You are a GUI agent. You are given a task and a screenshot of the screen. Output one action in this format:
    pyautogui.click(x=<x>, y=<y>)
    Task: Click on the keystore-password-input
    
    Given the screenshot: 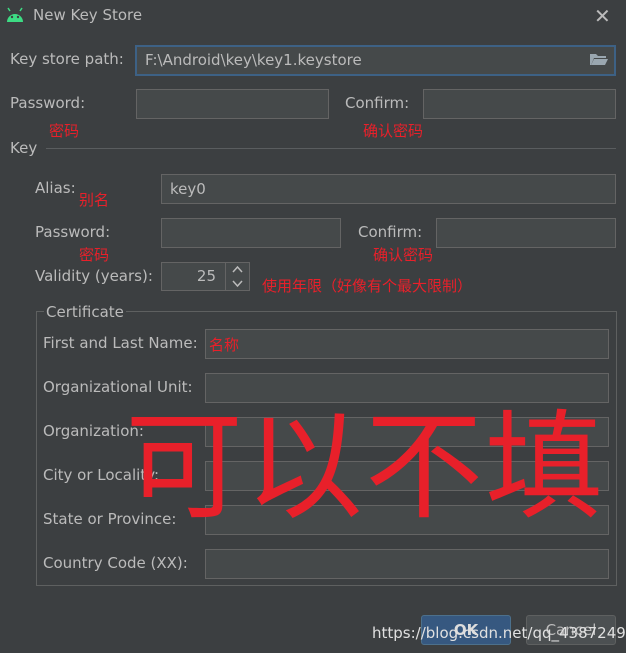 What is the action you would take?
    pyautogui.click(x=232, y=104)
    